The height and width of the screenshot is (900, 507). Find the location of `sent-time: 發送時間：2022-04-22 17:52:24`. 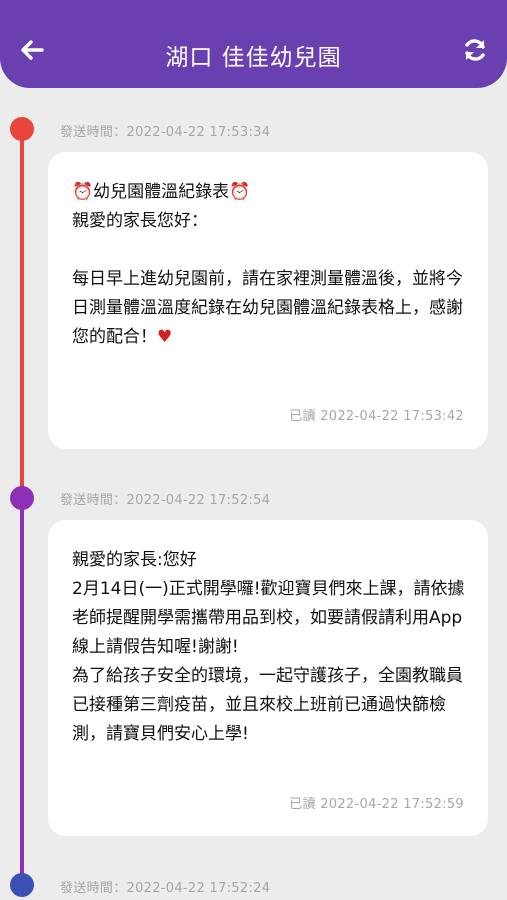

sent-time: 發送時間：2022-04-22 17:52:24 is located at coordinates (165, 888).